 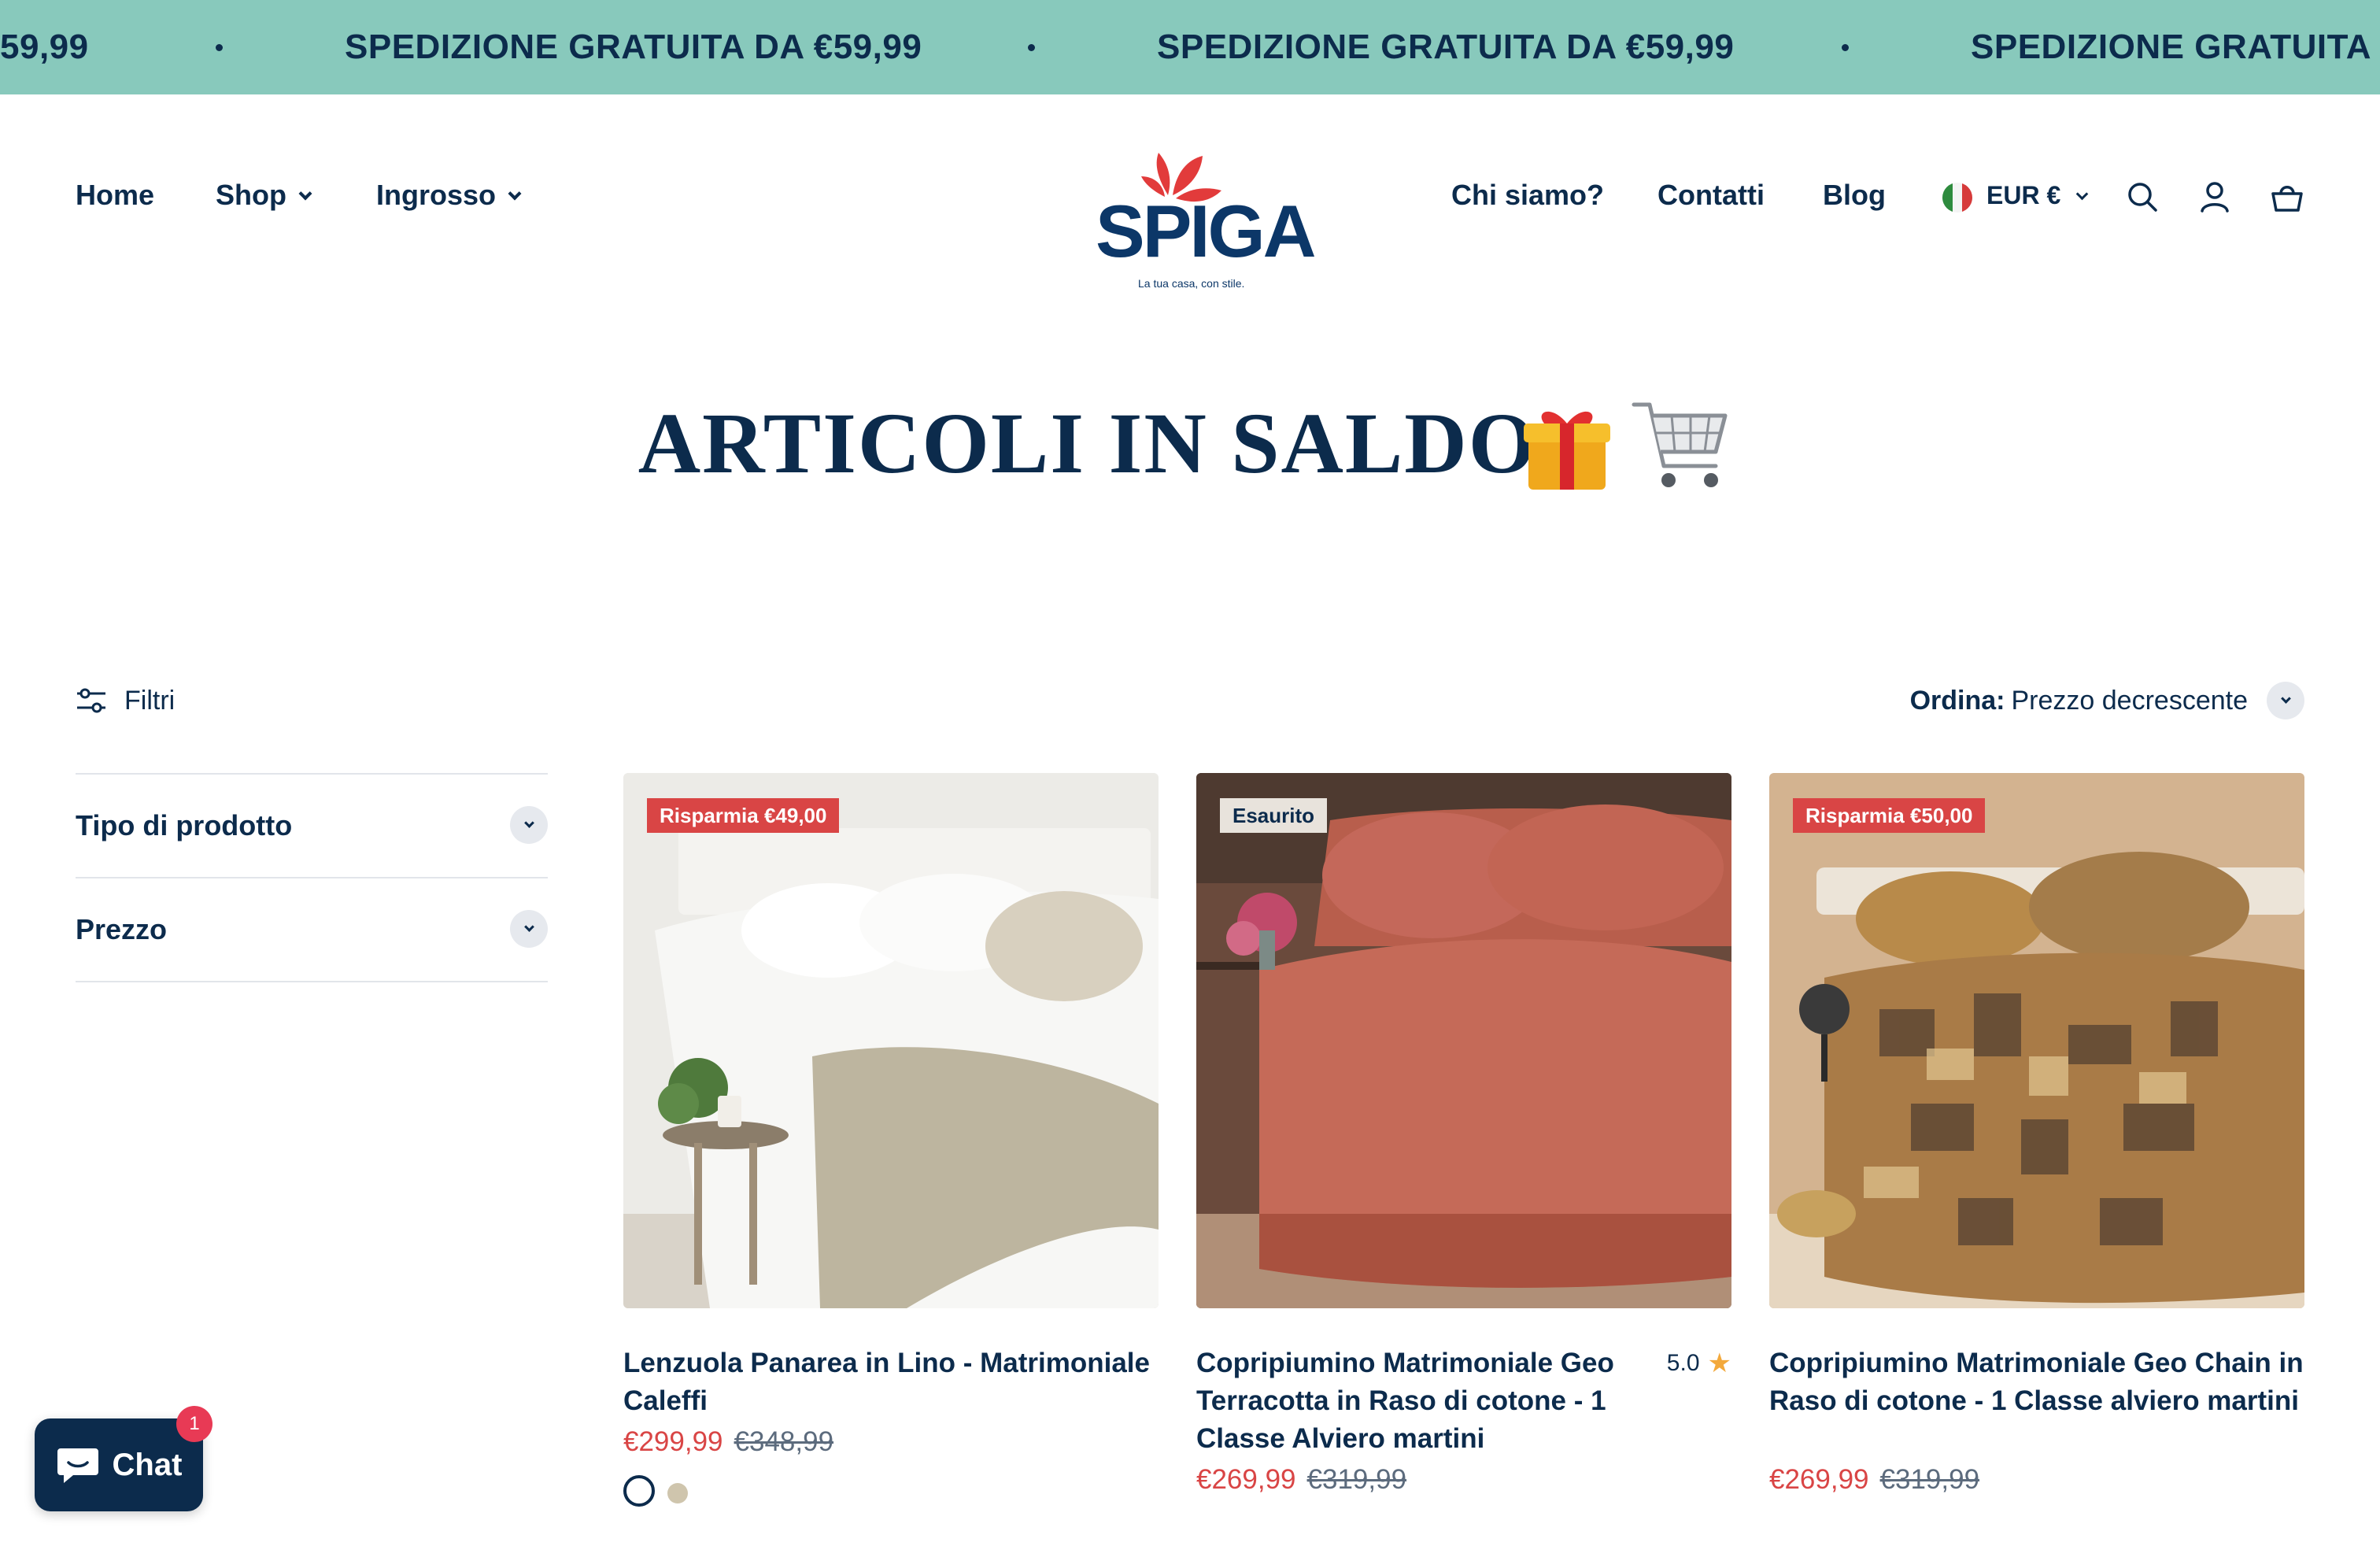 I want to click on product-image-linen-sheets, so click(x=891, y=1040).